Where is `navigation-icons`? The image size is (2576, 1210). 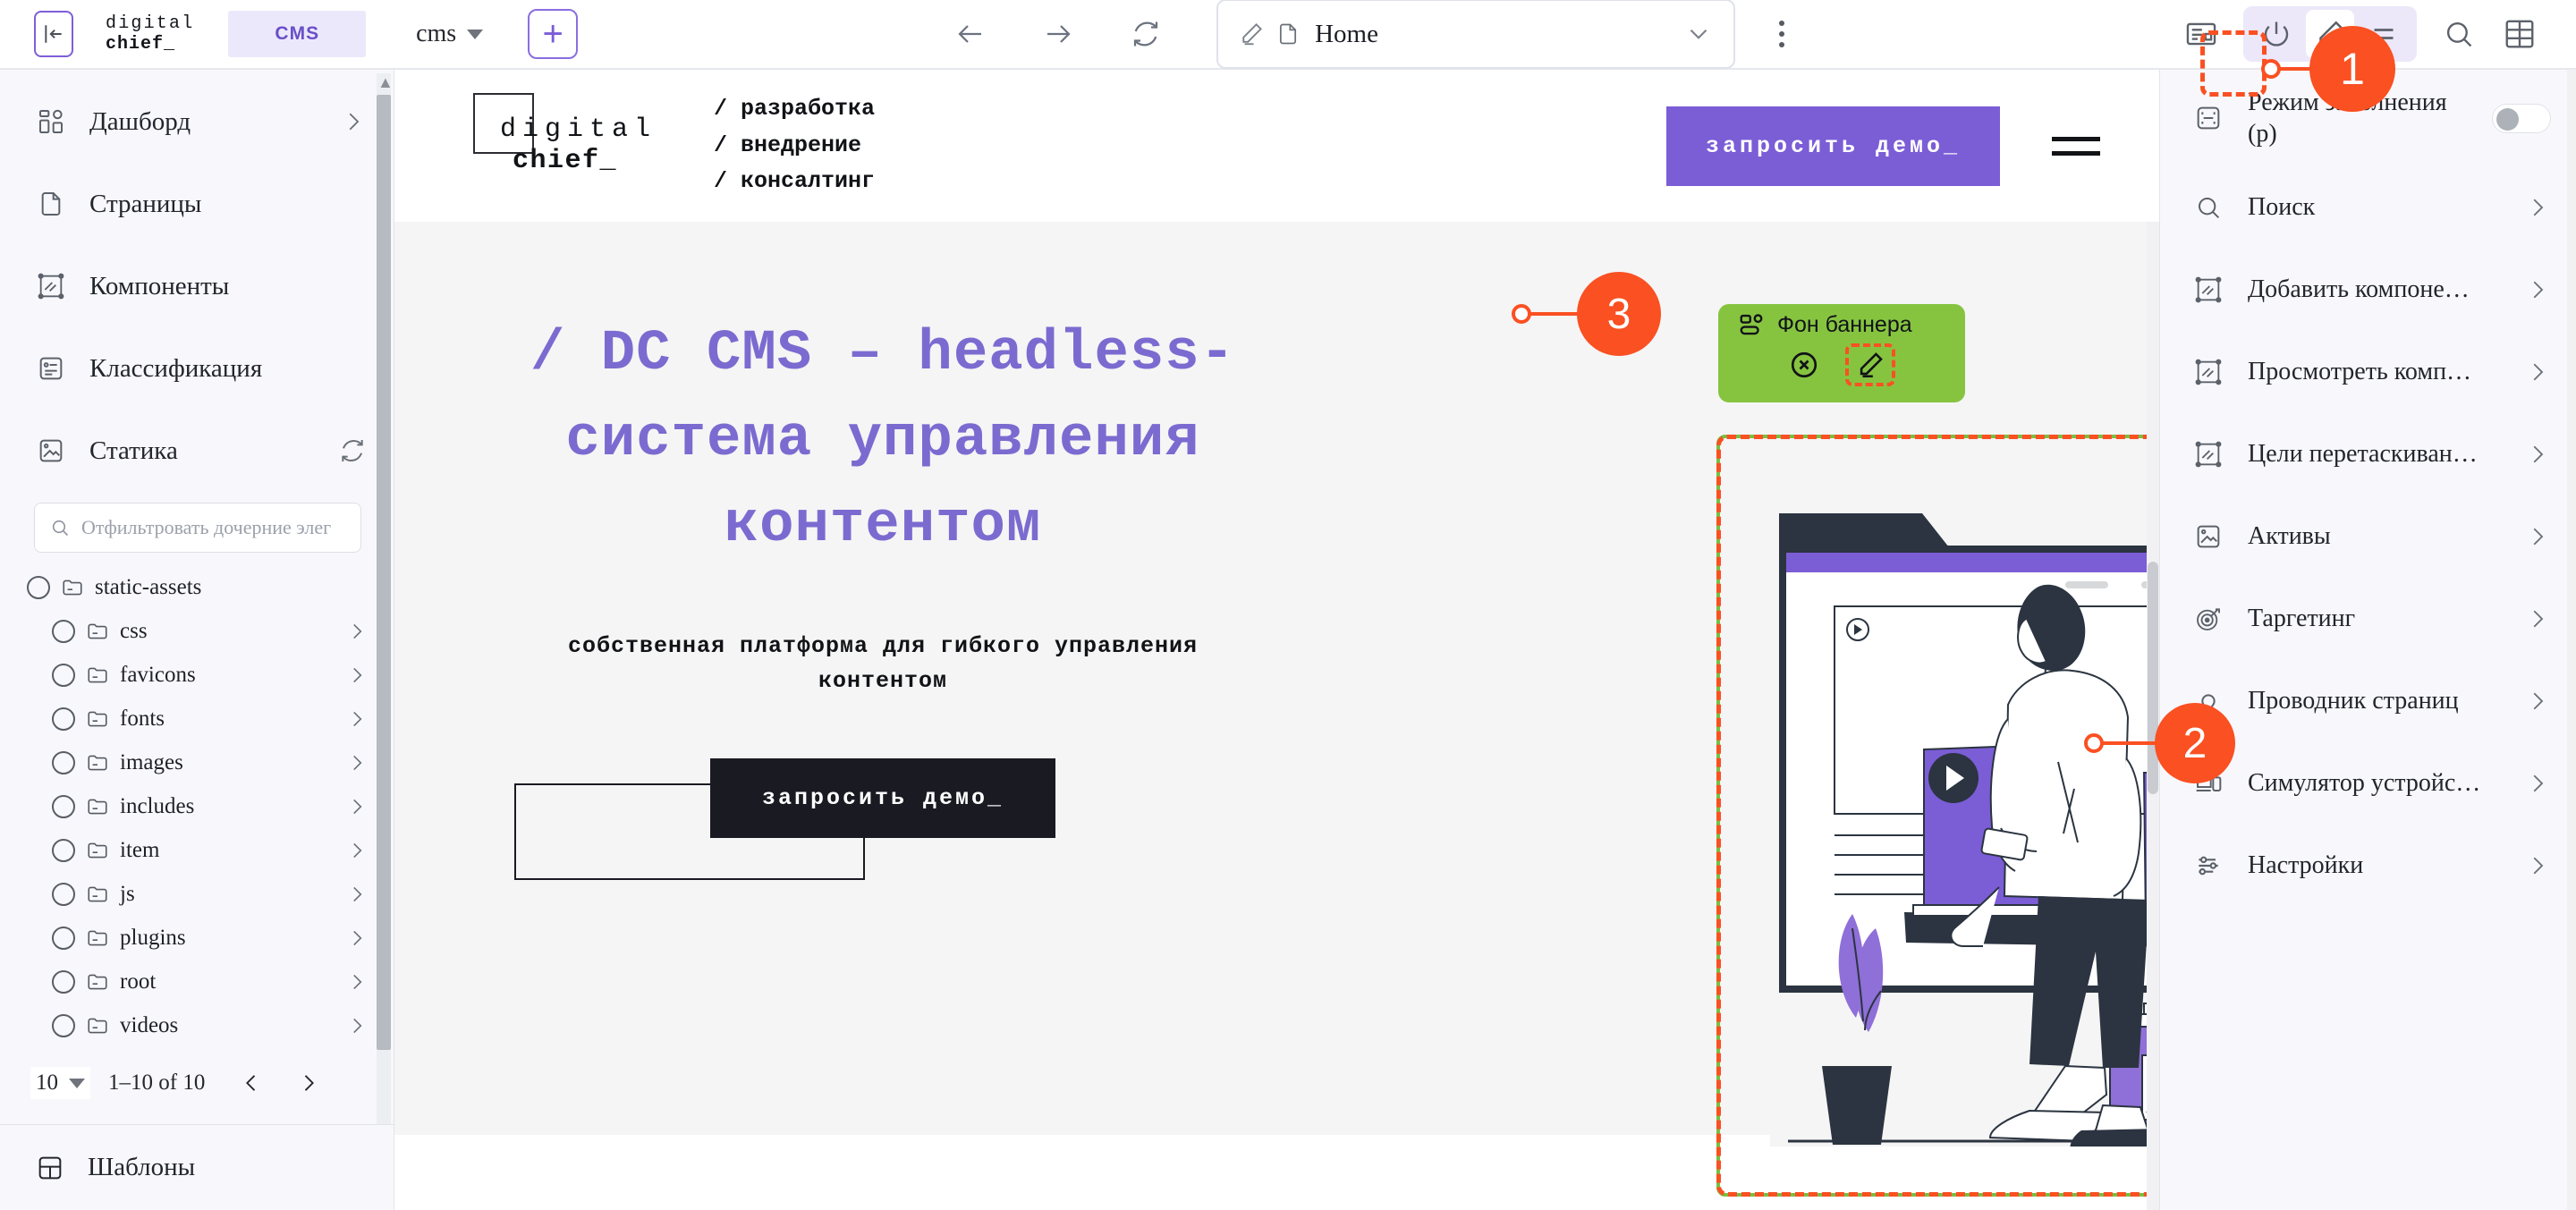
navigation-icons is located at coordinates (1058, 34).